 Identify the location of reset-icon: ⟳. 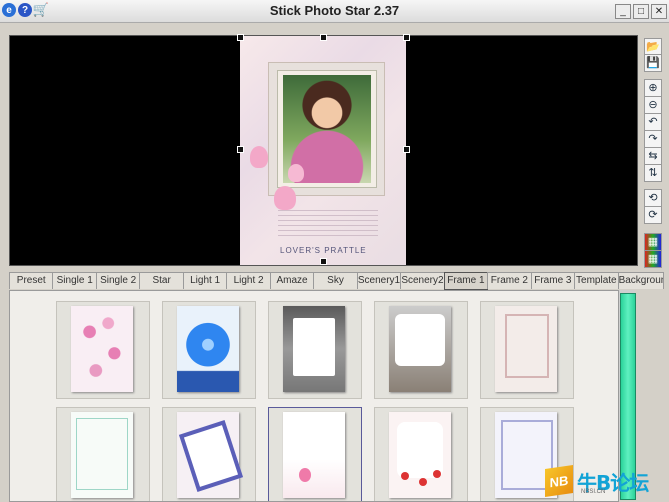
(653, 215).